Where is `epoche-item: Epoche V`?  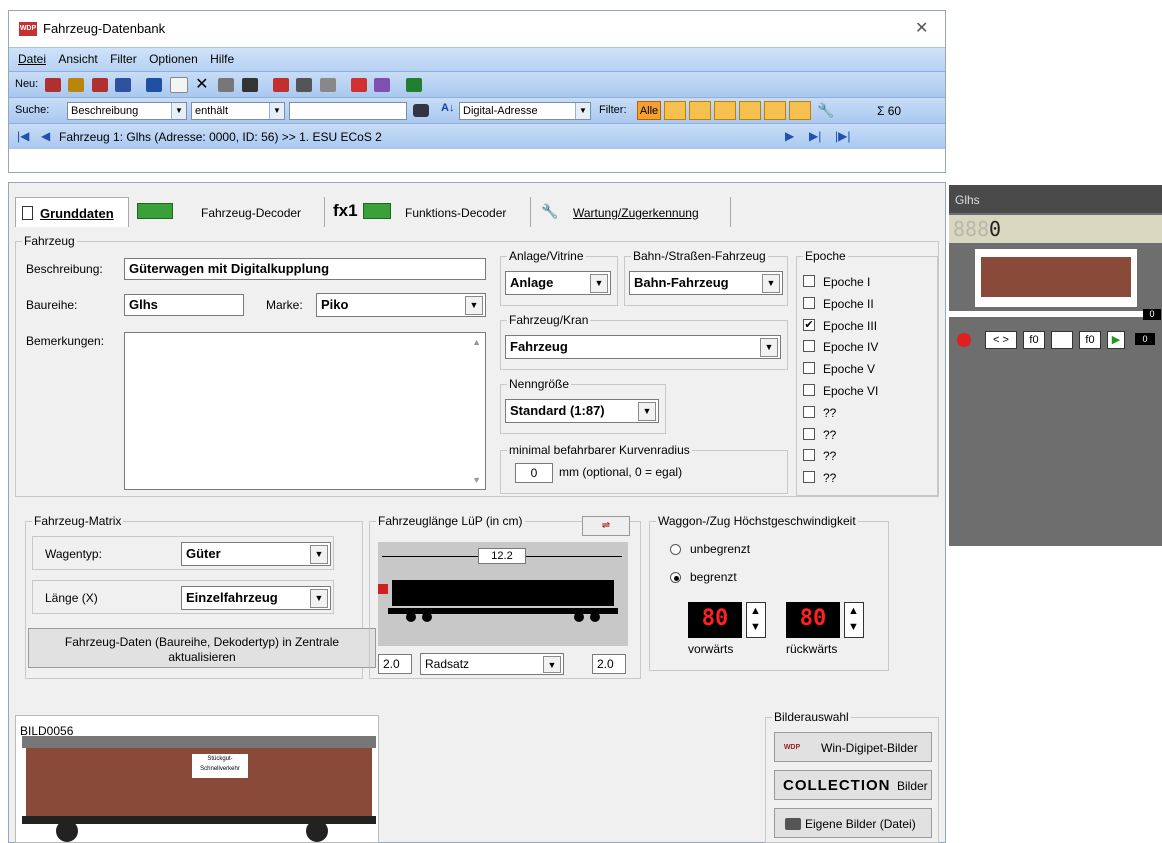
epoche-item: Epoche V is located at coordinates (868, 369).